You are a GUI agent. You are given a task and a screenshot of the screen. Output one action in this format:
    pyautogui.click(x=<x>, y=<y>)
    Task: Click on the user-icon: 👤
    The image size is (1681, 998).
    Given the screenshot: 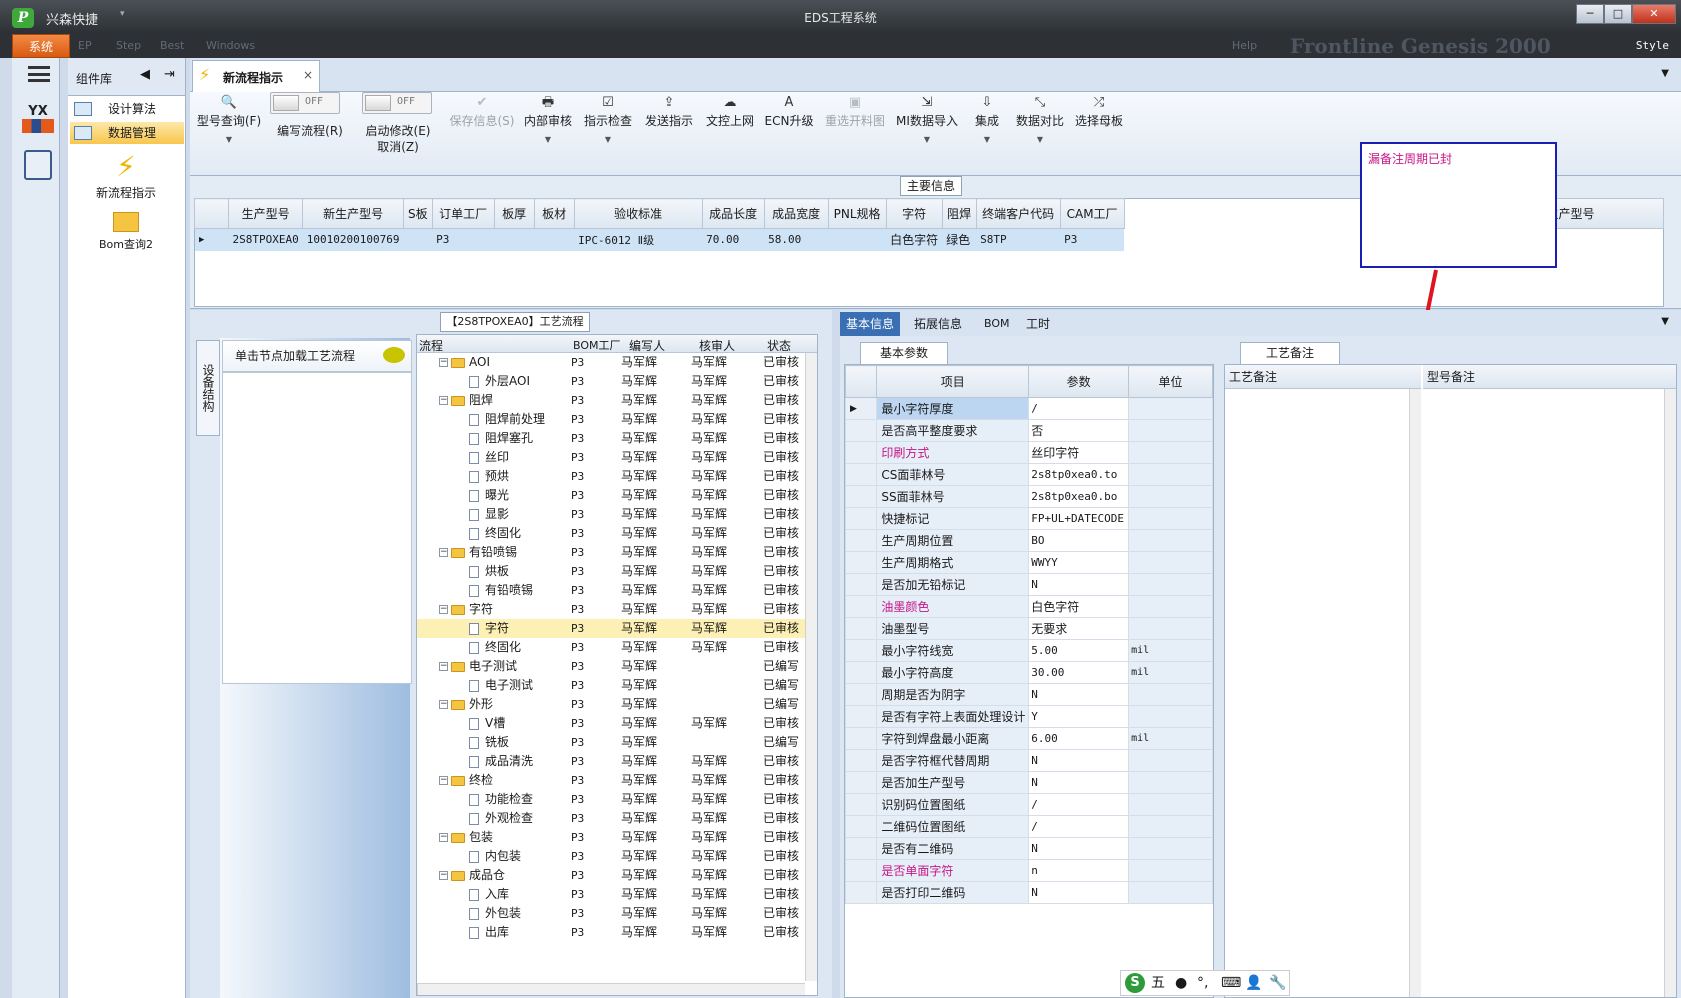 What is the action you would take?
    pyautogui.click(x=1253, y=983)
    